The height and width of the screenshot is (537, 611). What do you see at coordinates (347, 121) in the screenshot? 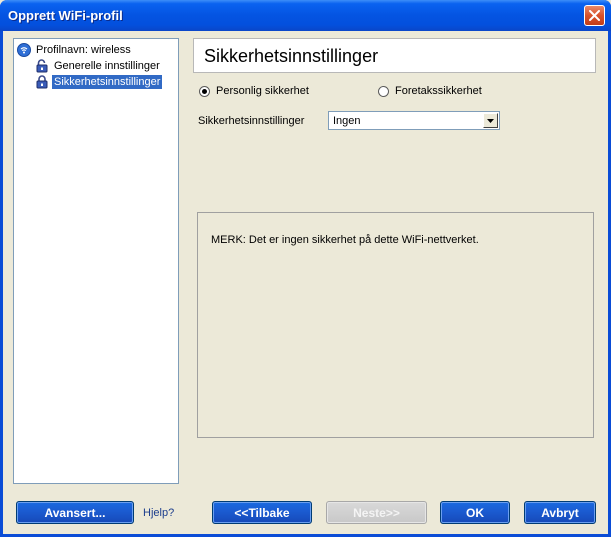
I see `dropdown-value: Ingen` at bounding box center [347, 121].